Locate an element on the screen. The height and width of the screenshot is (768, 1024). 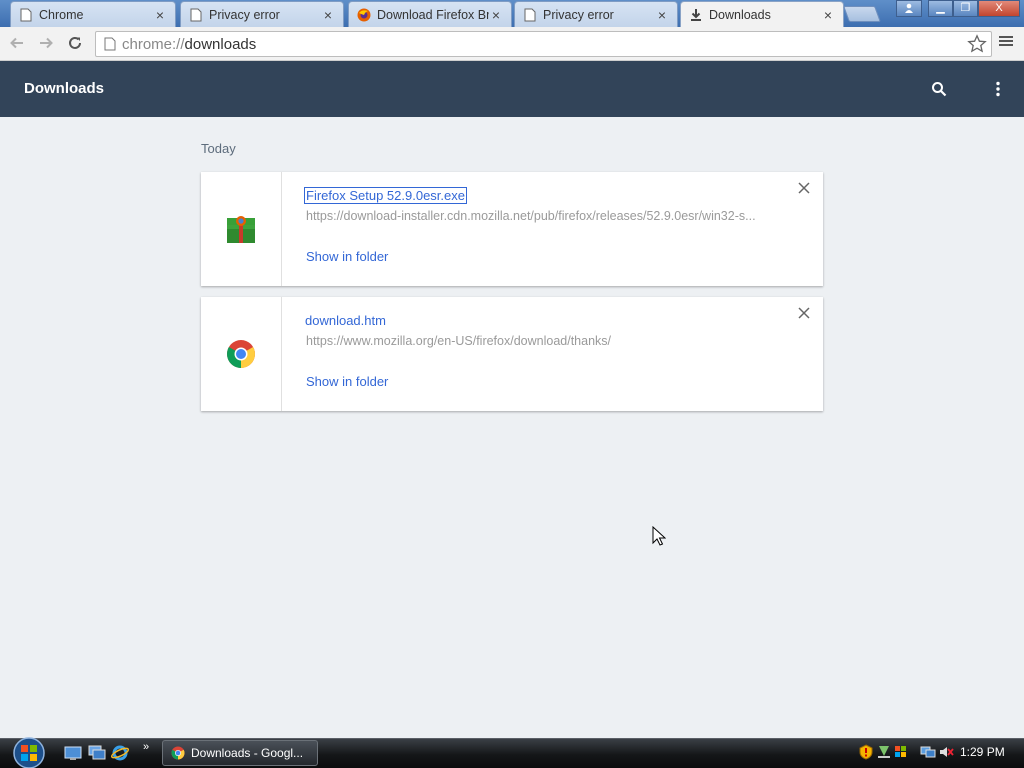
search-icon is located at coordinates (939, 89).